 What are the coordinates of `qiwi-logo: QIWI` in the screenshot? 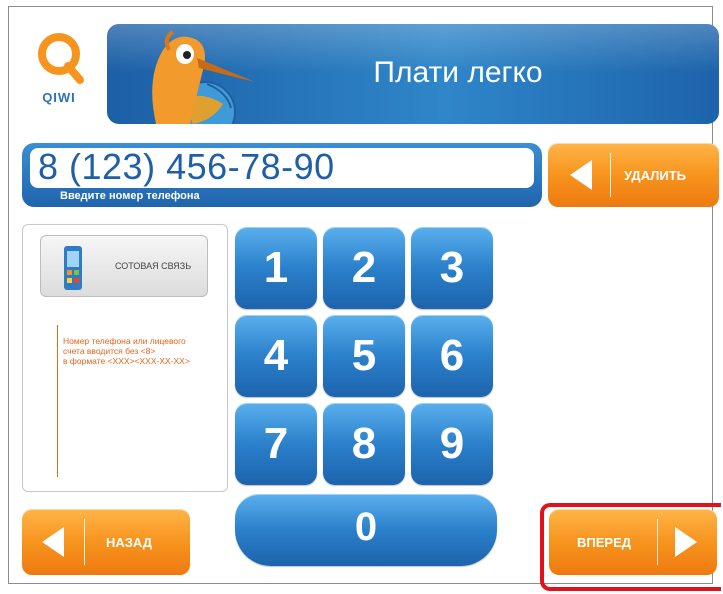 It's located at (59, 67).